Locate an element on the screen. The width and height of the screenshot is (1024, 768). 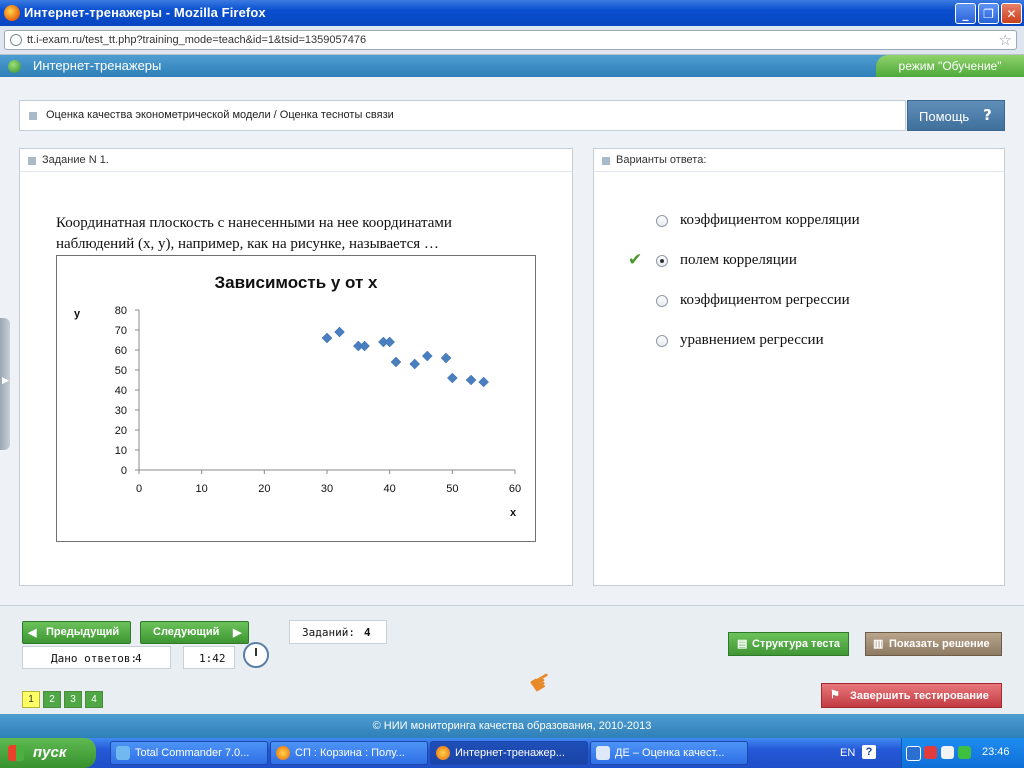
runner-icon: ⚑ is located at coordinates (835, 695).